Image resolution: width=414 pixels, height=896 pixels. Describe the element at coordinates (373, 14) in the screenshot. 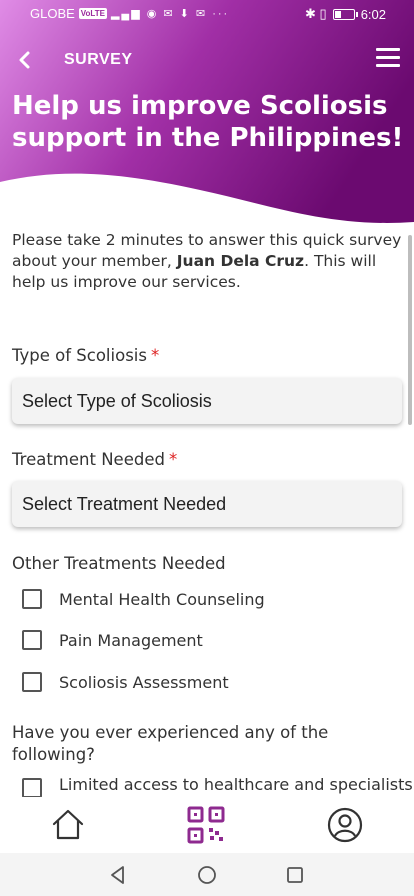

I see `clock: 6:02` at that location.